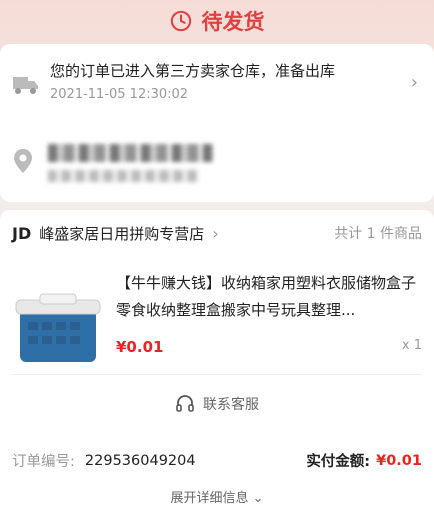 The width and height of the screenshot is (434, 521). I want to click on paid-amount-label: 实付金额:, so click(338, 462).